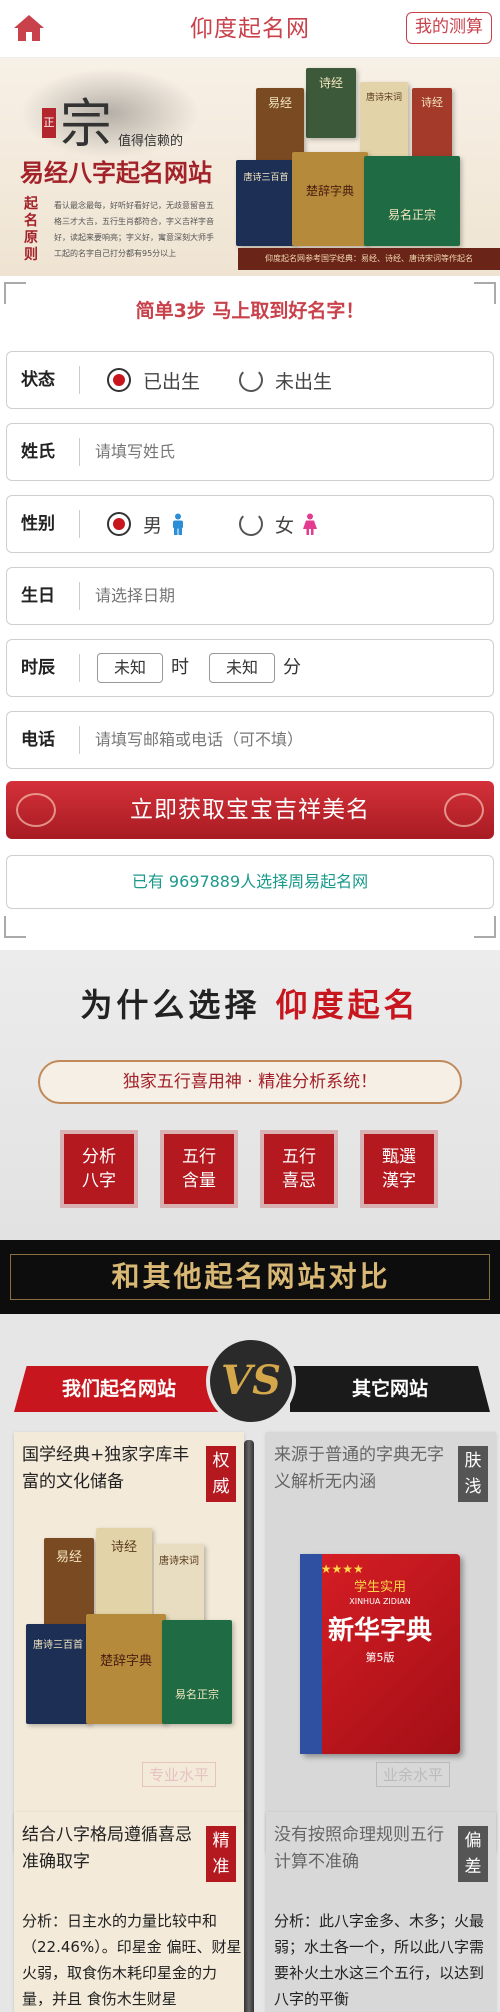  Describe the element at coordinates (178, 524) in the screenshot. I see `male-person-icon` at that location.